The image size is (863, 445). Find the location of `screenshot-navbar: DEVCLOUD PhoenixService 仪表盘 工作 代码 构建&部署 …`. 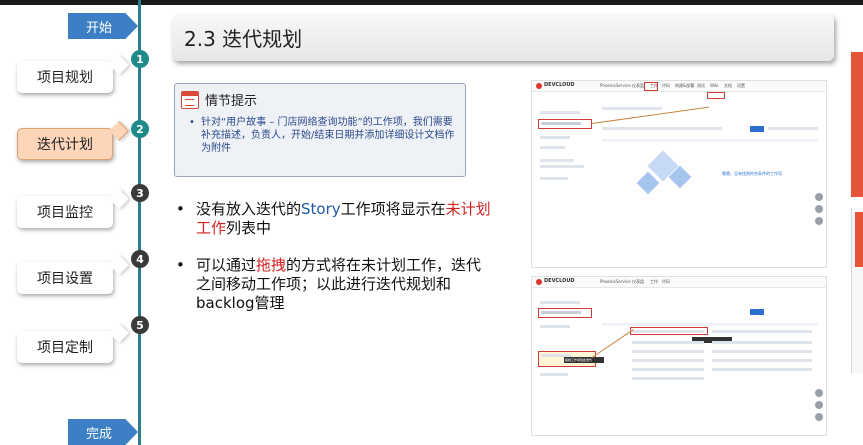

screenshot-navbar: DEVCLOUD PhoenixService 仪表盘 工作 代码 构建&部署 … is located at coordinates (679, 86).